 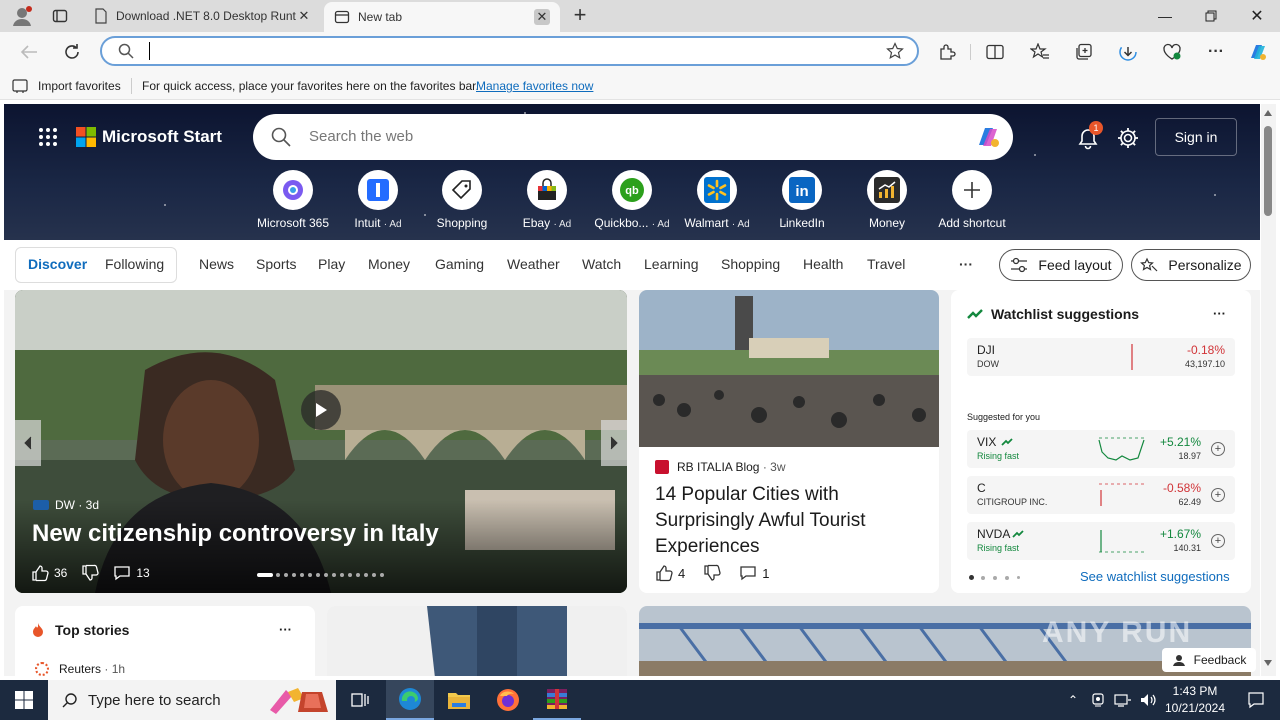 I want to click on notifications-bell-icon: 1, so click(x=1089, y=135).